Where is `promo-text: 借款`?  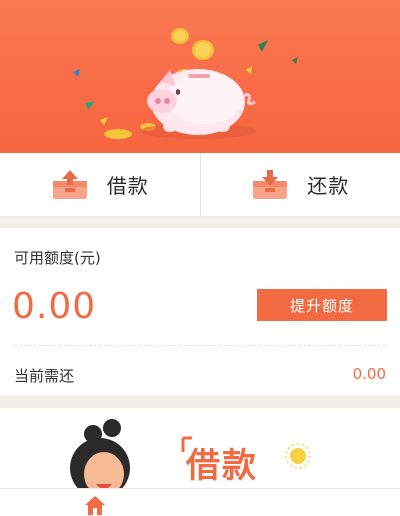
promo-text: 借款 is located at coordinates (222, 466).